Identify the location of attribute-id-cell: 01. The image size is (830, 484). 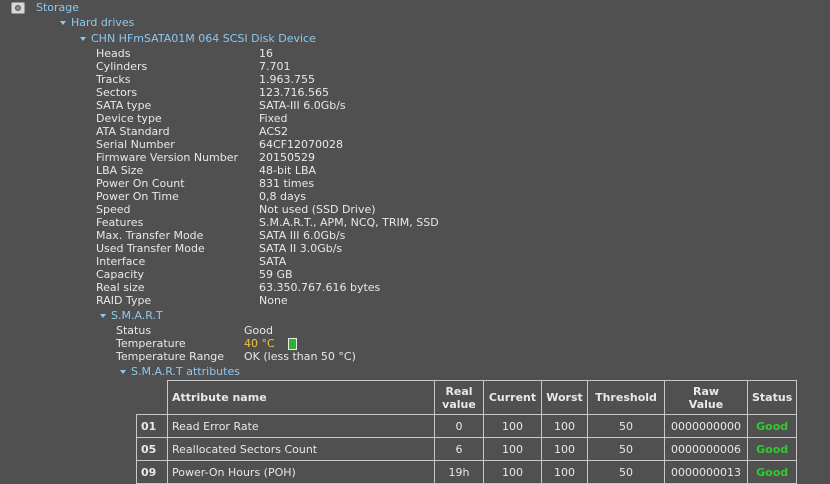
(152, 426).